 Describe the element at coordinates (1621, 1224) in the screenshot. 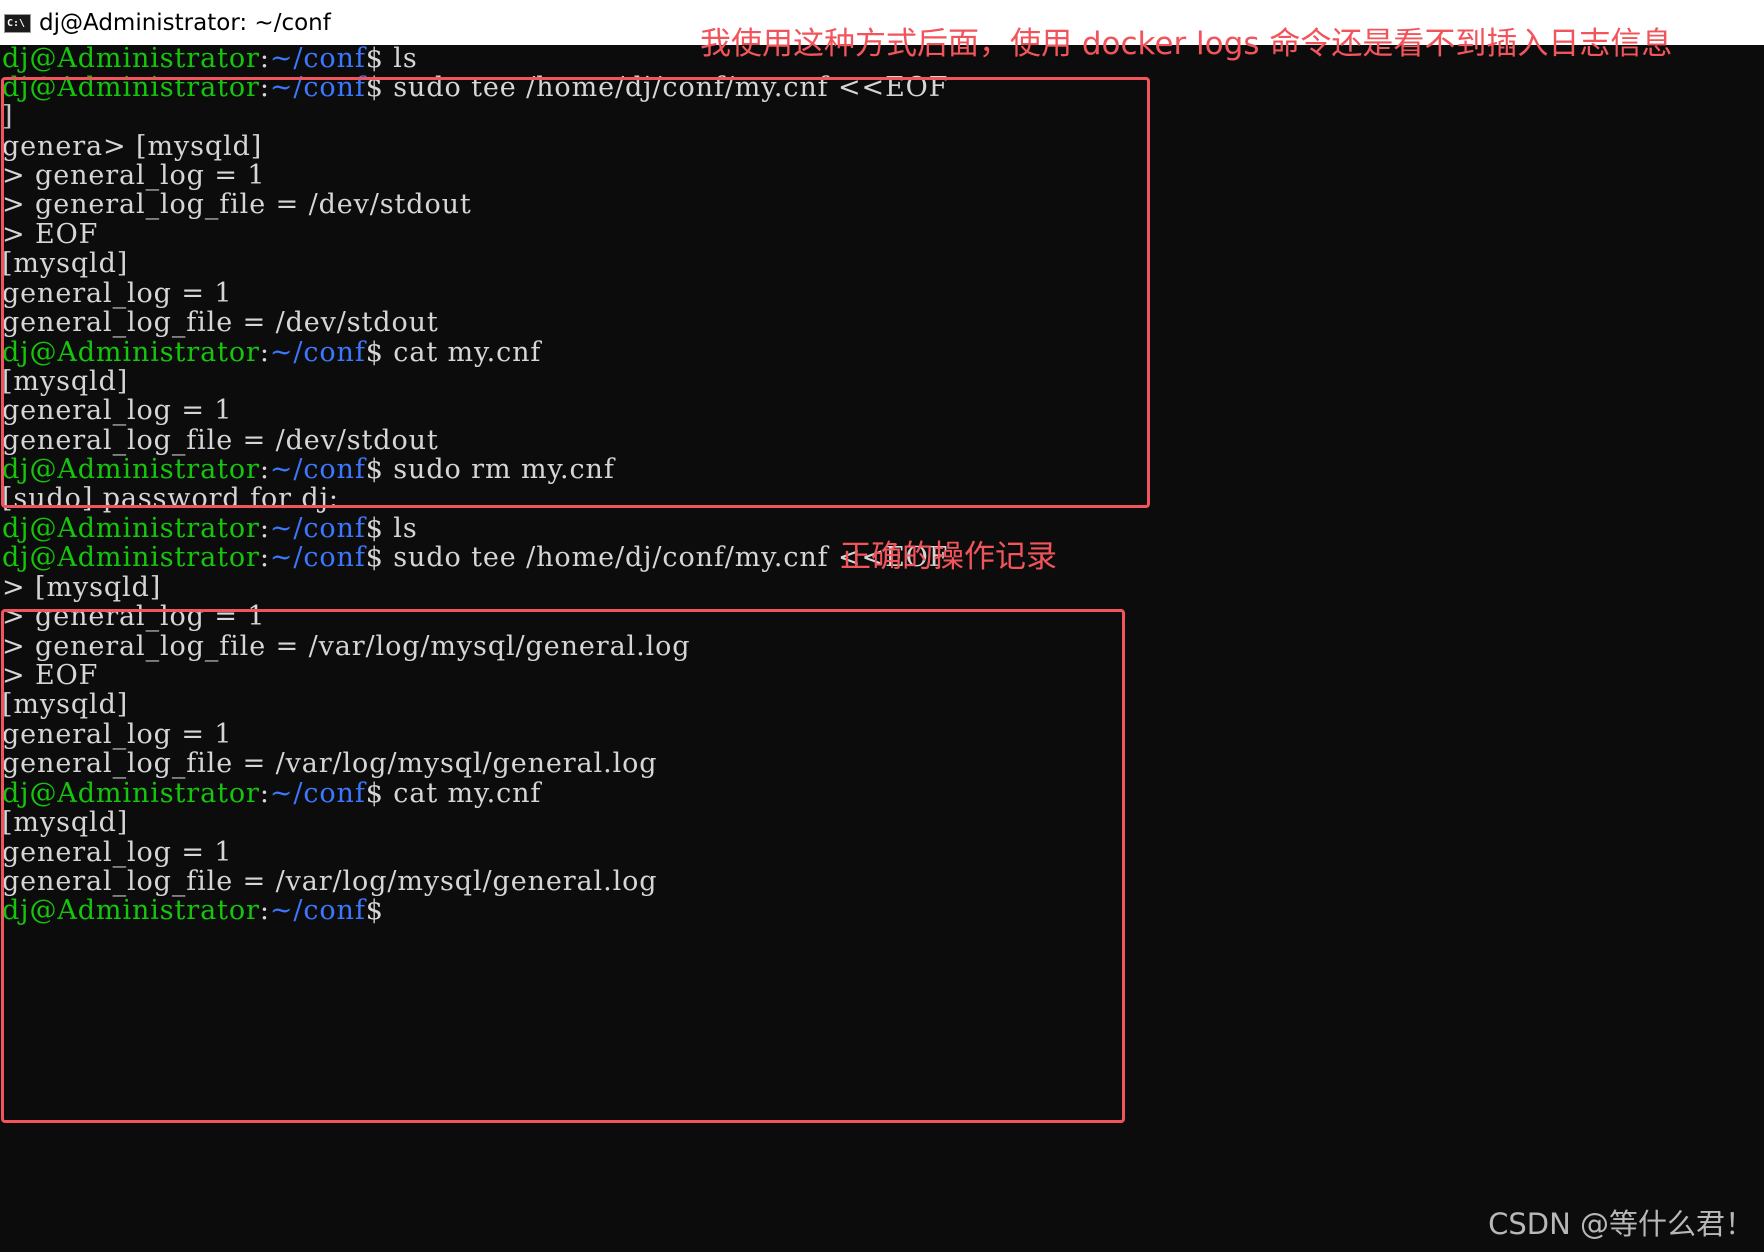

I see `watermark: CSDN @等什么君！` at that location.